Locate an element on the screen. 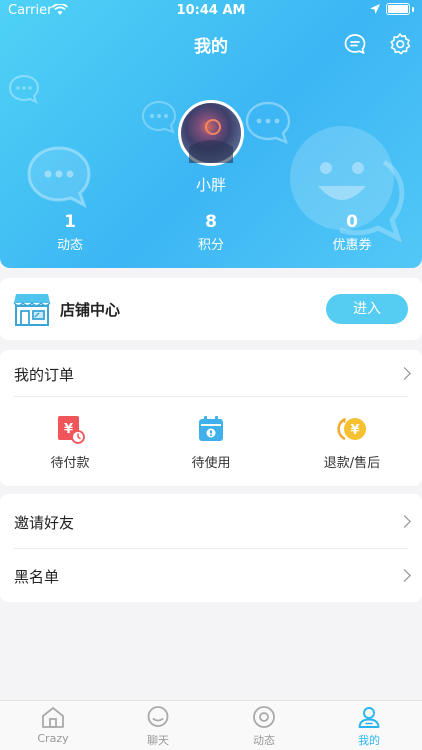 The height and width of the screenshot is (750, 422). settings-icon is located at coordinates (400, 44).